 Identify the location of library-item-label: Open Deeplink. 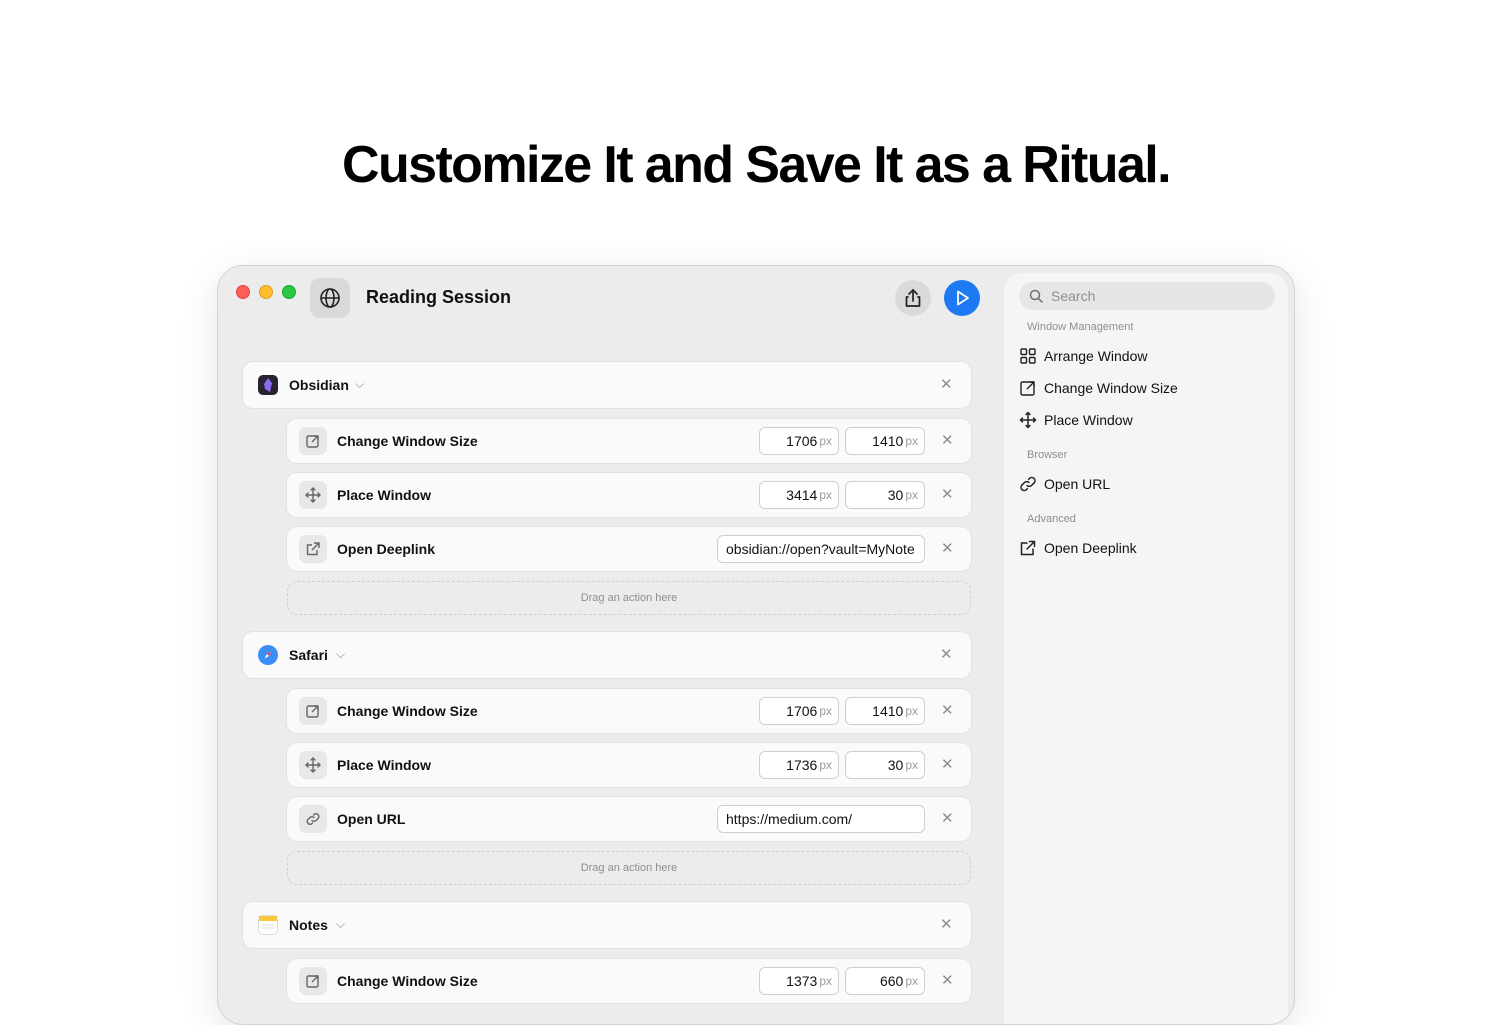
(1090, 548).